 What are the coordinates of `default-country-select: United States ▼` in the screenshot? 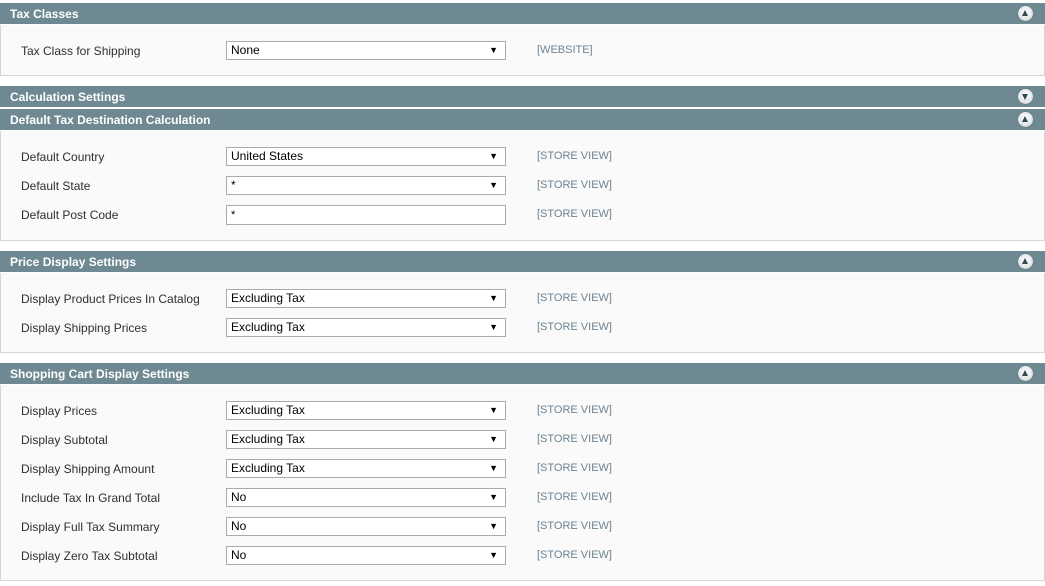 It's located at (366, 156).